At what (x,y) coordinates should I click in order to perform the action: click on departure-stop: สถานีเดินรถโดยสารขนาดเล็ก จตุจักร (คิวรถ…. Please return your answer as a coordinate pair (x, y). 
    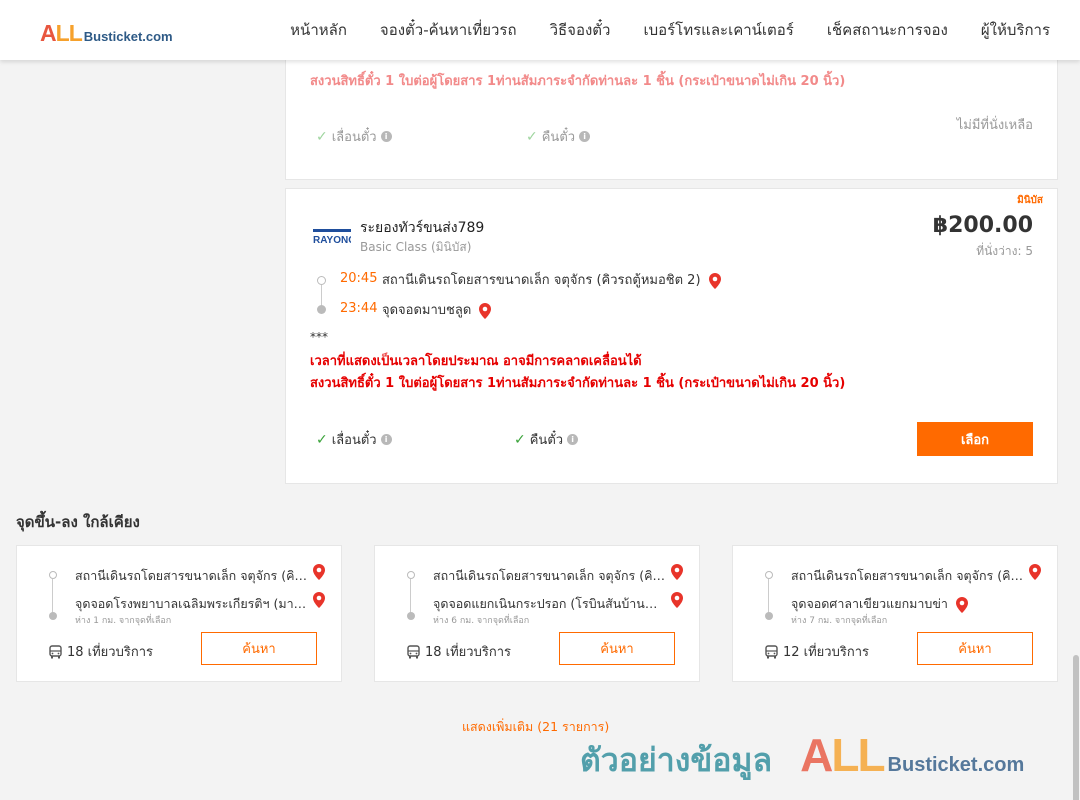
    Looking at the image, I should click on (551, 279).